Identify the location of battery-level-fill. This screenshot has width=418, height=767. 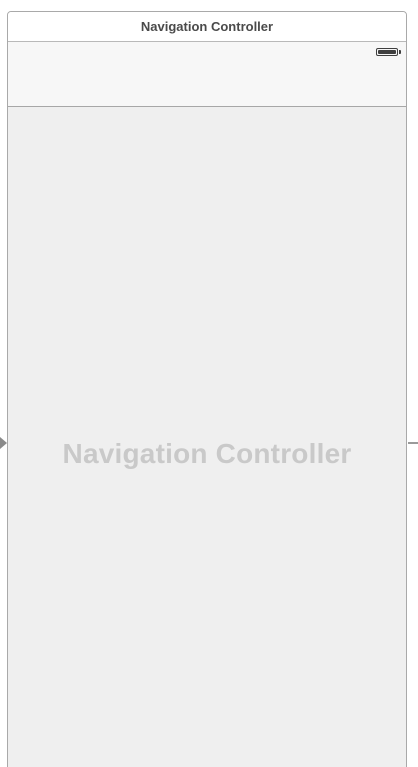
(387, 52).